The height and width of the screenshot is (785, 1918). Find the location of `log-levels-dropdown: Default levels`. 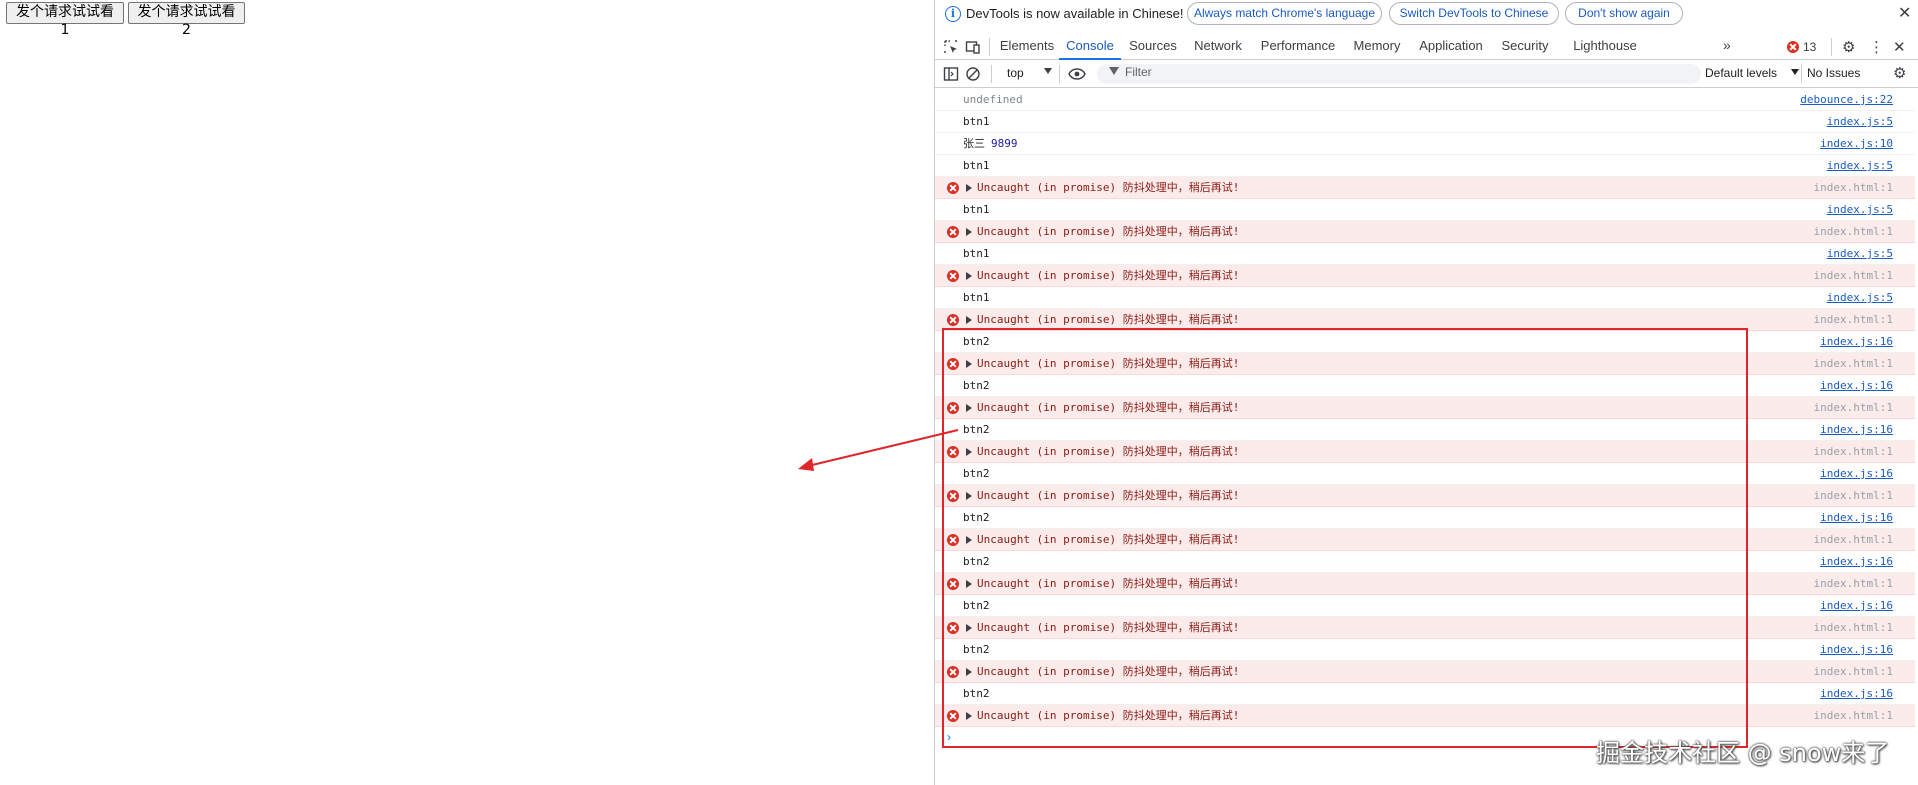

log-levels-dropdown: Default levels is located at coordinates (1741, 73).